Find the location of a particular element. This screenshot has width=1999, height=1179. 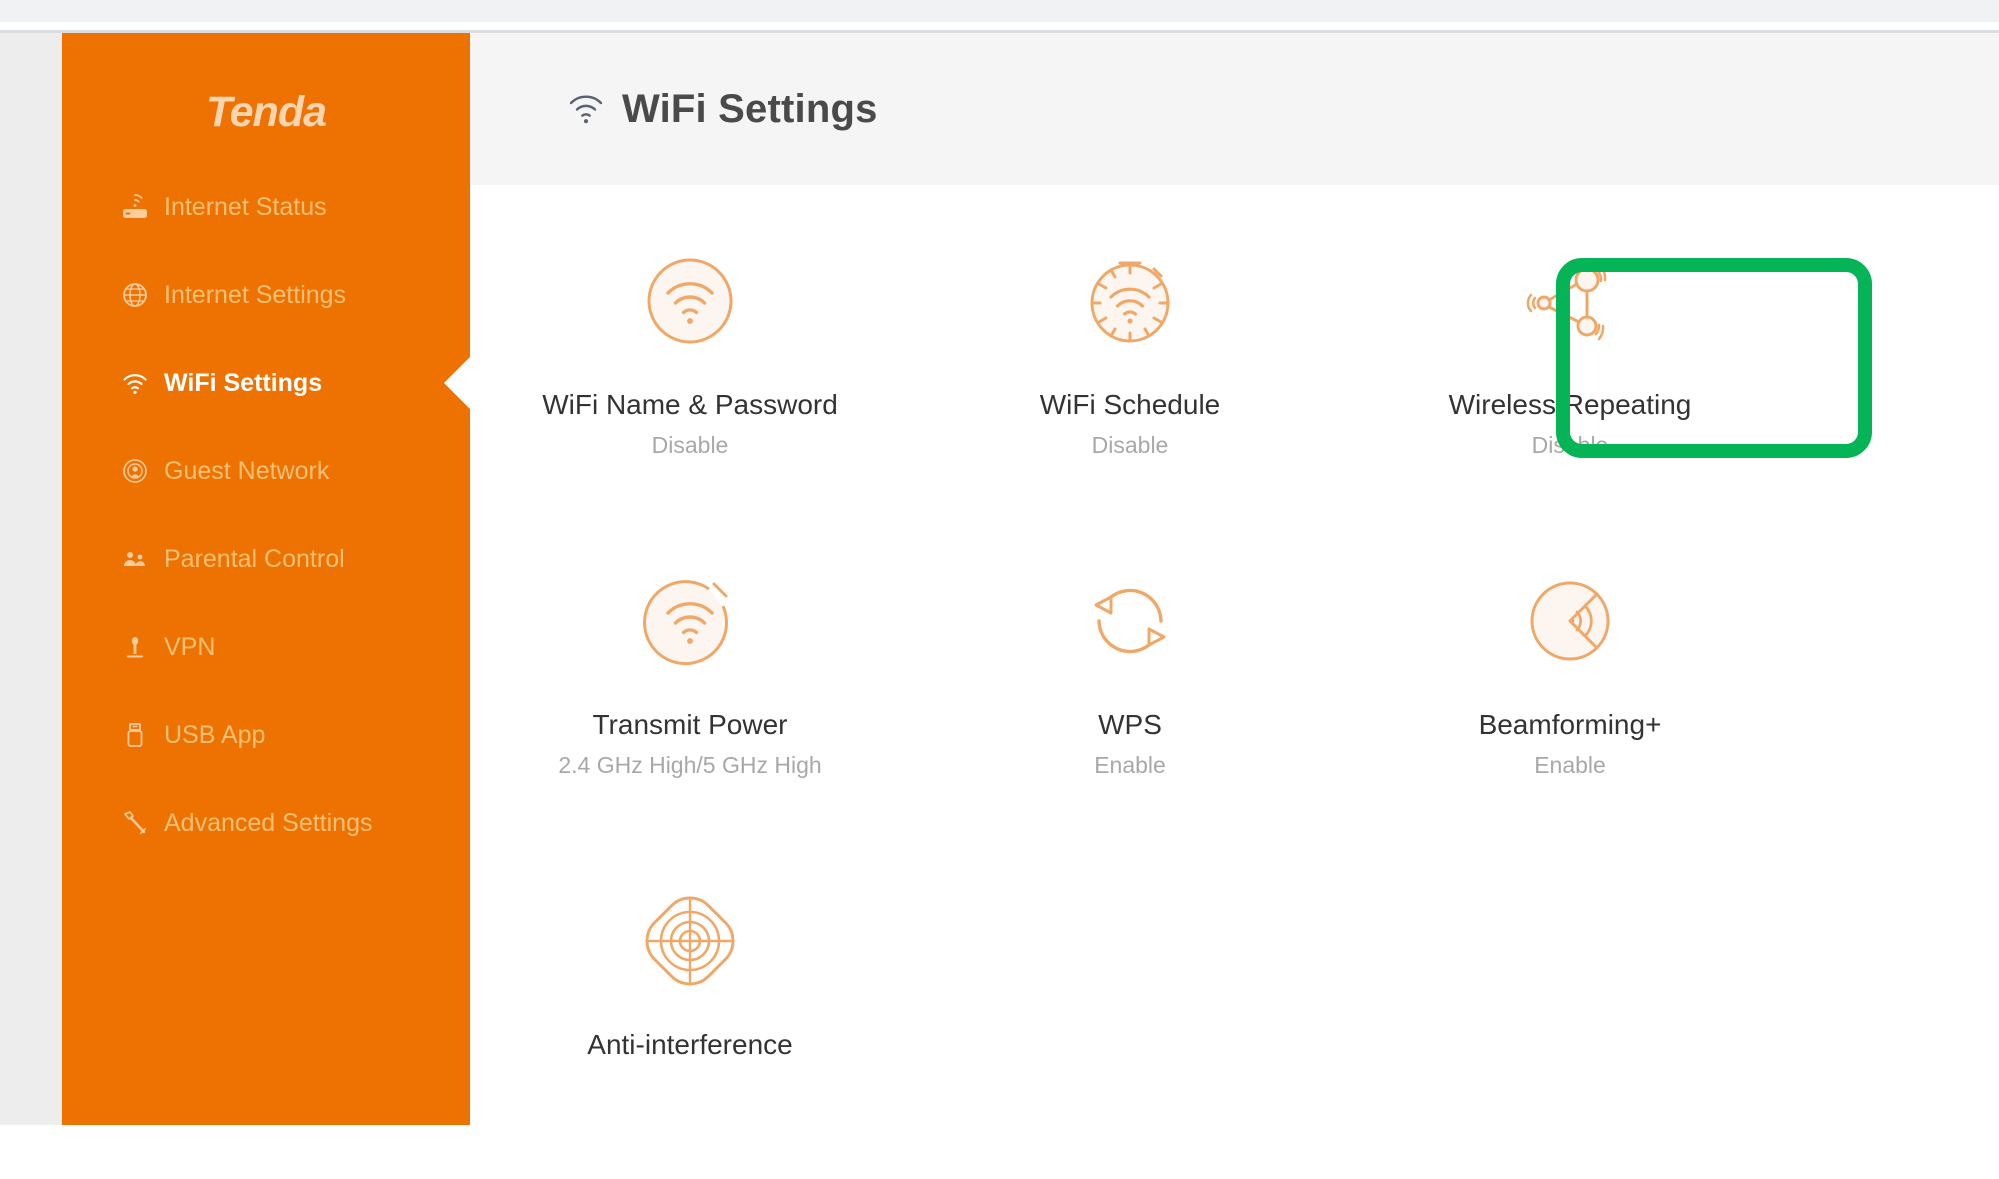

sidebar-item-vpn: VPN is located at coordinates (266, 647).